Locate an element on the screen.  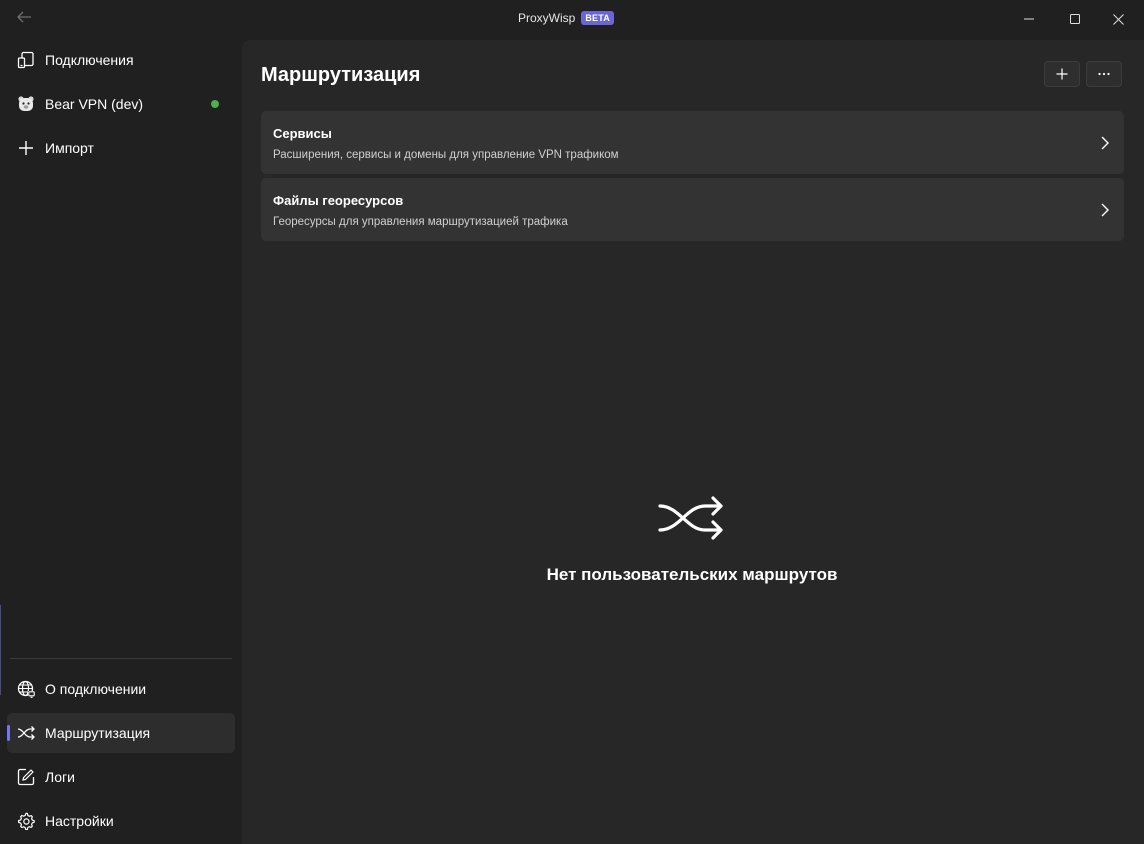
sidebar-item-import: Импорт is located at coordinates (121, 148).